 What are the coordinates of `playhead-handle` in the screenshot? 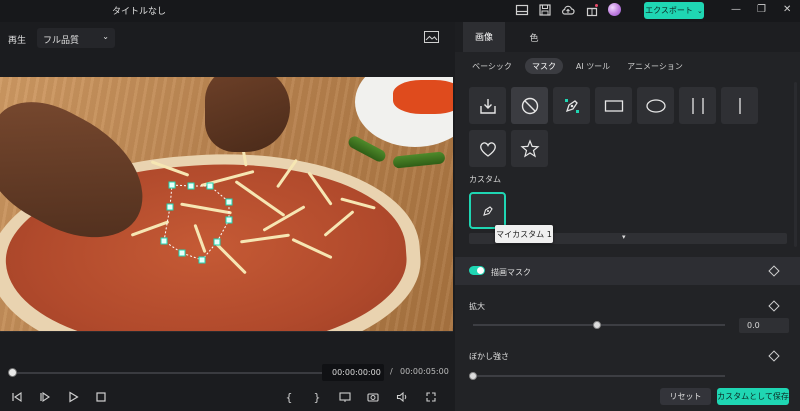 It's located at (12, 372).